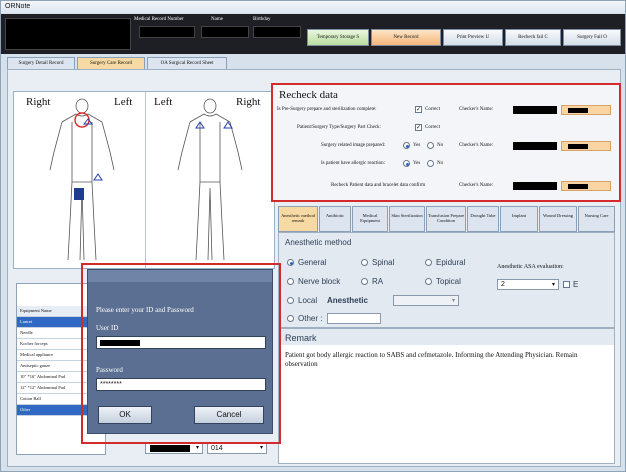  I want to click on medical-record-number-value, so click(167, 32).